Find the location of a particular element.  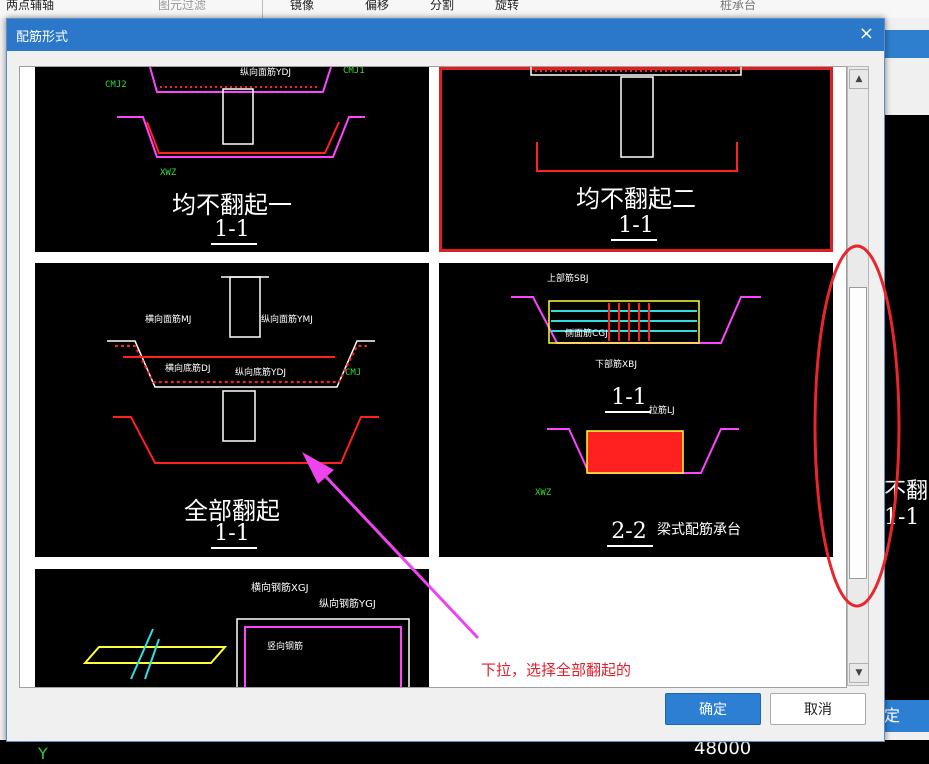

svg-text: 纵向面筋YDJ is located at coordinates (265, 72).